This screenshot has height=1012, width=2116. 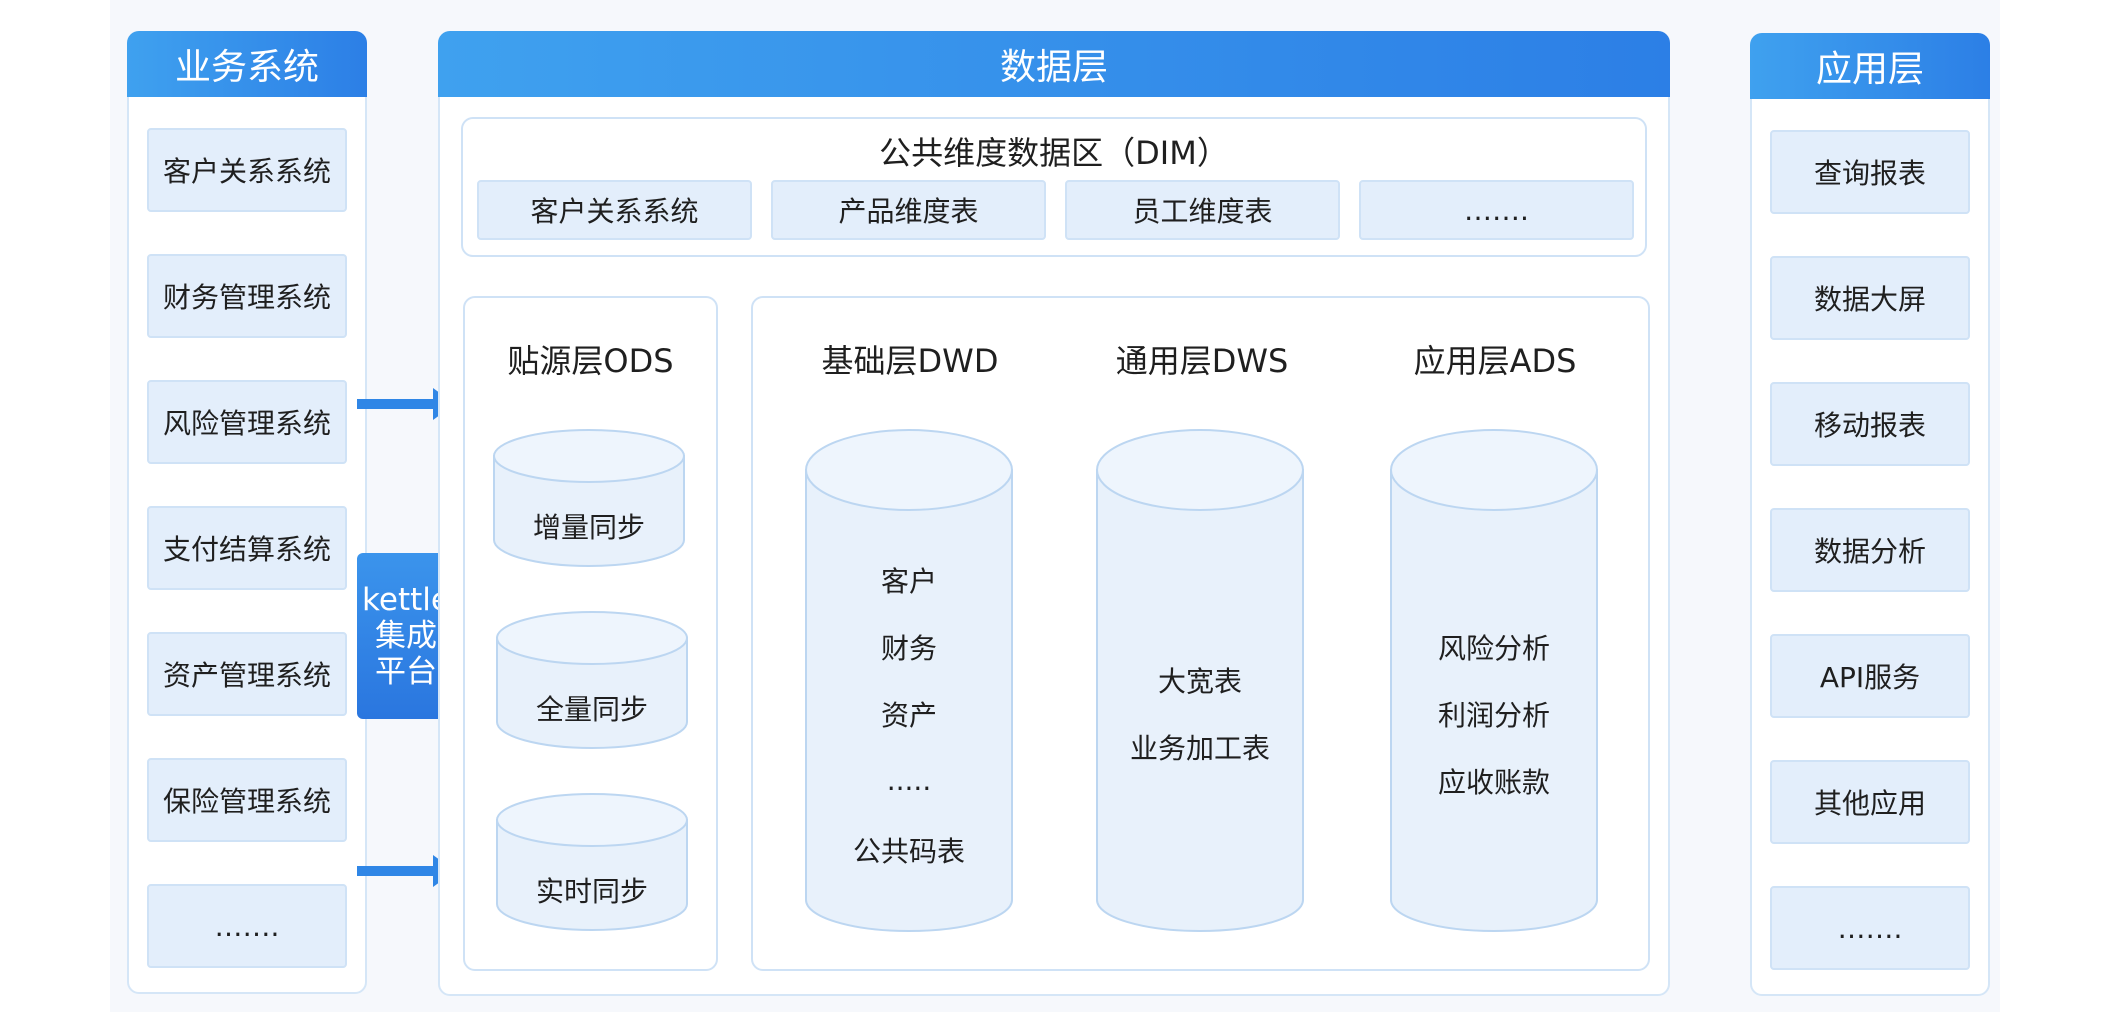 I want to click on application-item: 移动报表, so click(x=1870, y=424).